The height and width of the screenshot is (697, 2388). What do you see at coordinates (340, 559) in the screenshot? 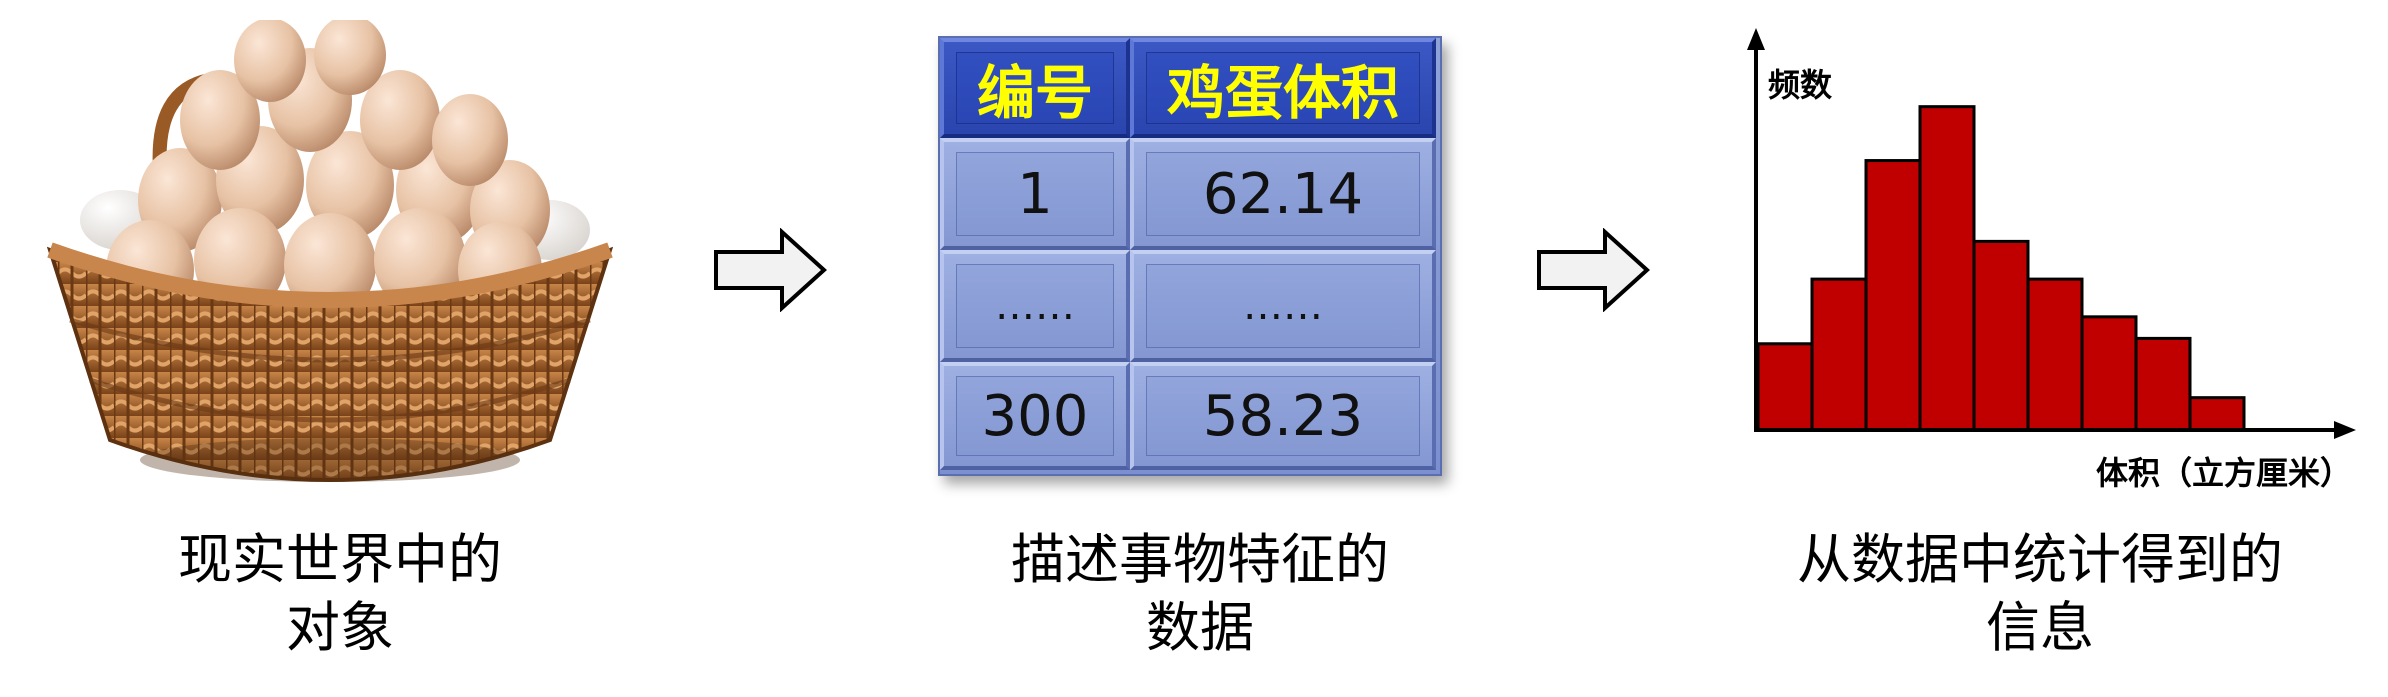
I see `caption-object-line1: 现实世界中的` at bounding box center [340, 559].